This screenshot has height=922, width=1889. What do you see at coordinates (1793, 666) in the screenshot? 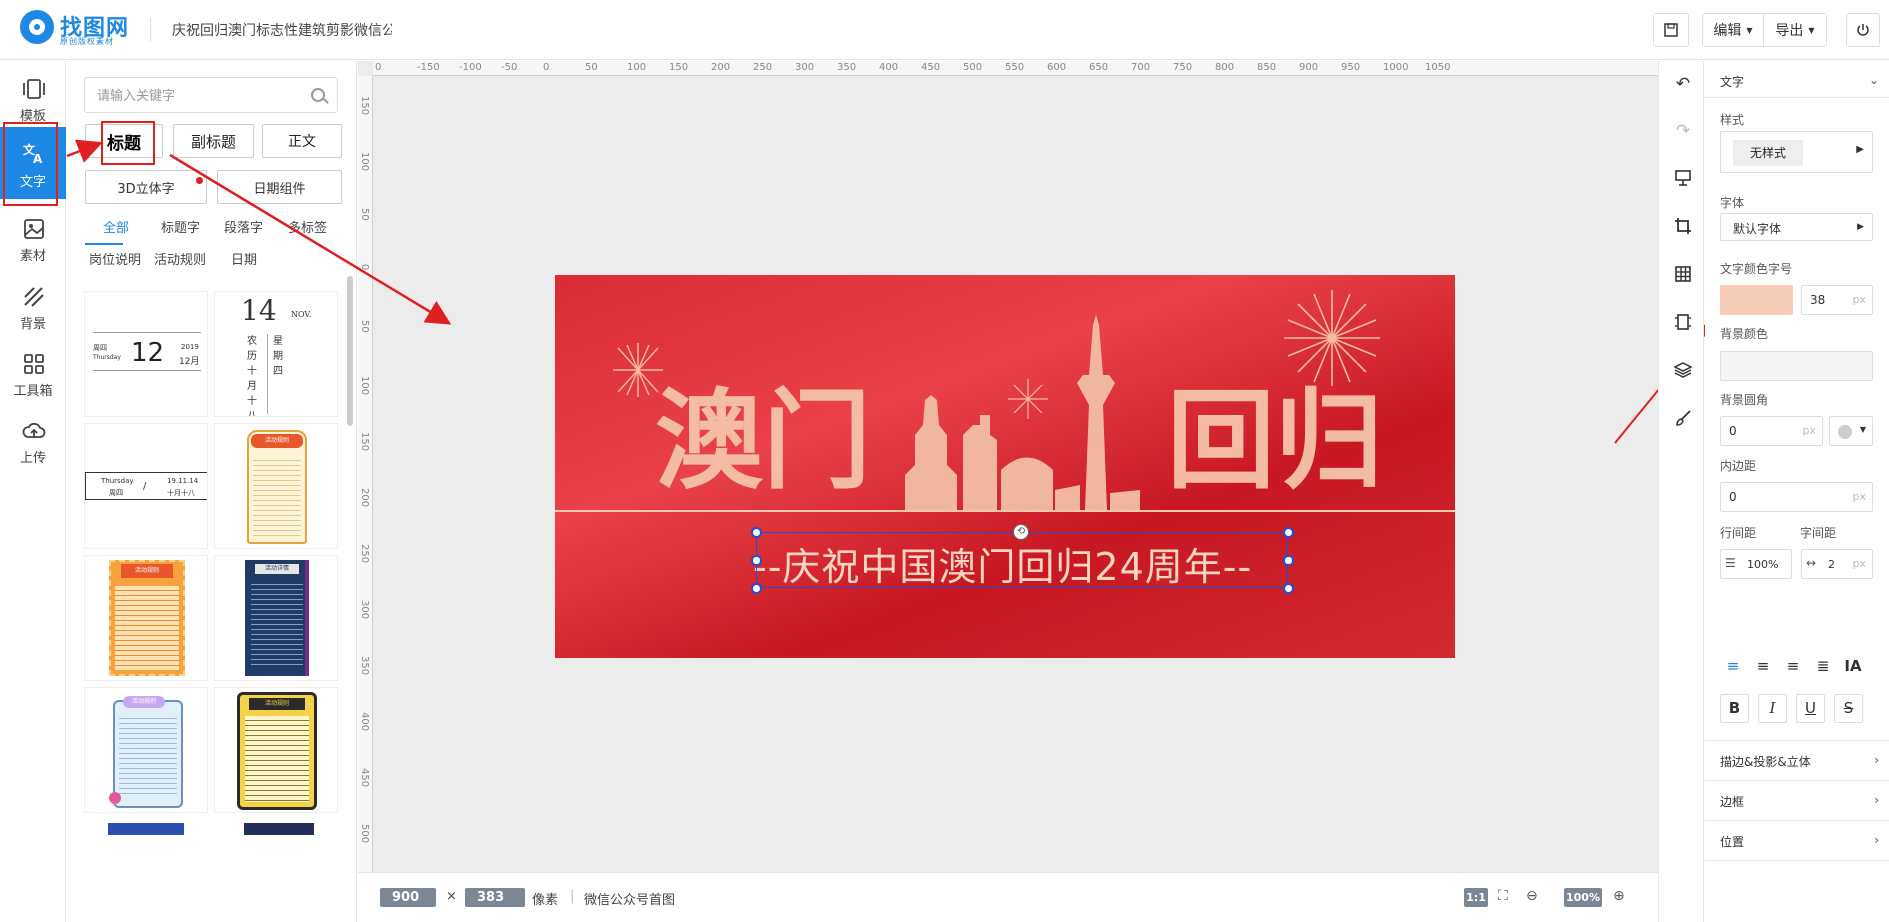
I see `align-right-icon: ≡` at bounding box center [1793, 666].